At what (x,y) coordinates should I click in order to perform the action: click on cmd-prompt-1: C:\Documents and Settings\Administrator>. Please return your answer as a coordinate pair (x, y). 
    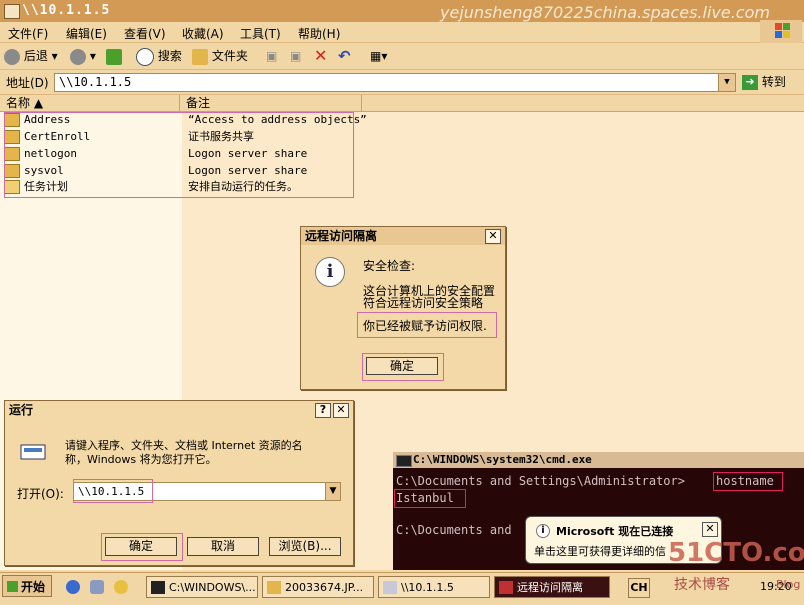
    Looking at the image, I should click on (540, 481).